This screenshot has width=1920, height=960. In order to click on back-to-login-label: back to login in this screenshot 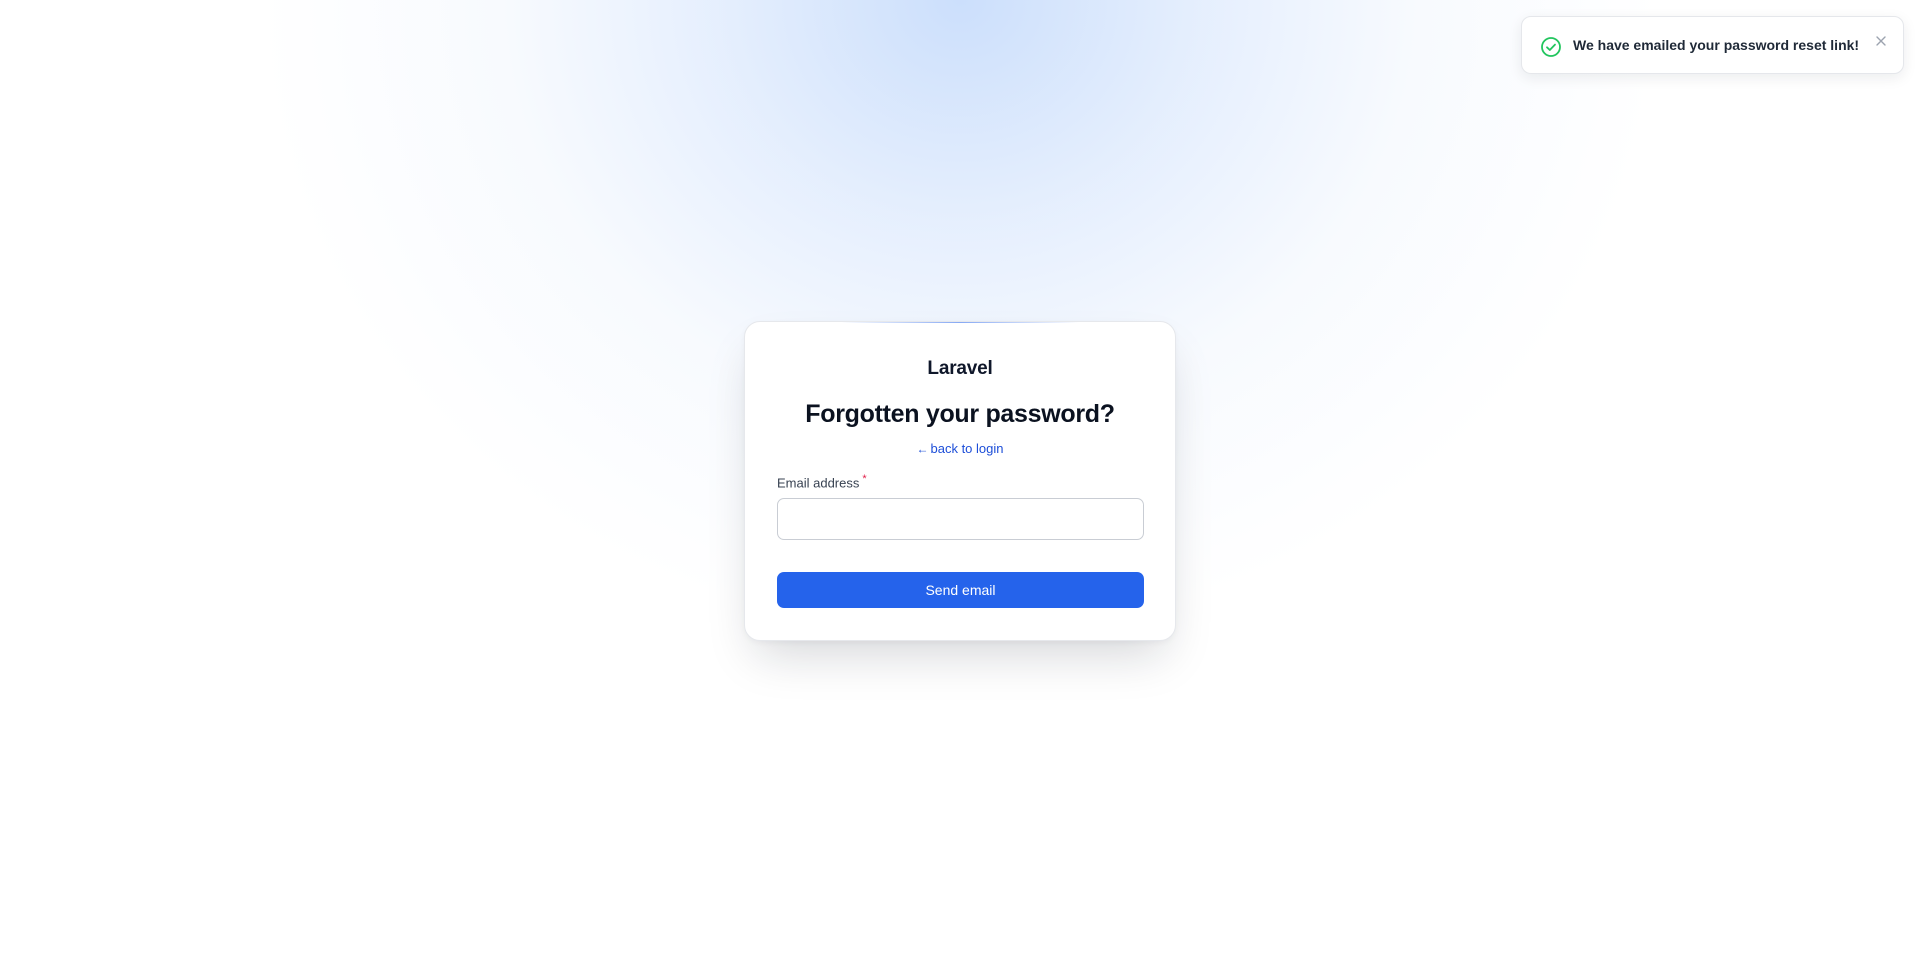, I will do `click(967, 448)`.